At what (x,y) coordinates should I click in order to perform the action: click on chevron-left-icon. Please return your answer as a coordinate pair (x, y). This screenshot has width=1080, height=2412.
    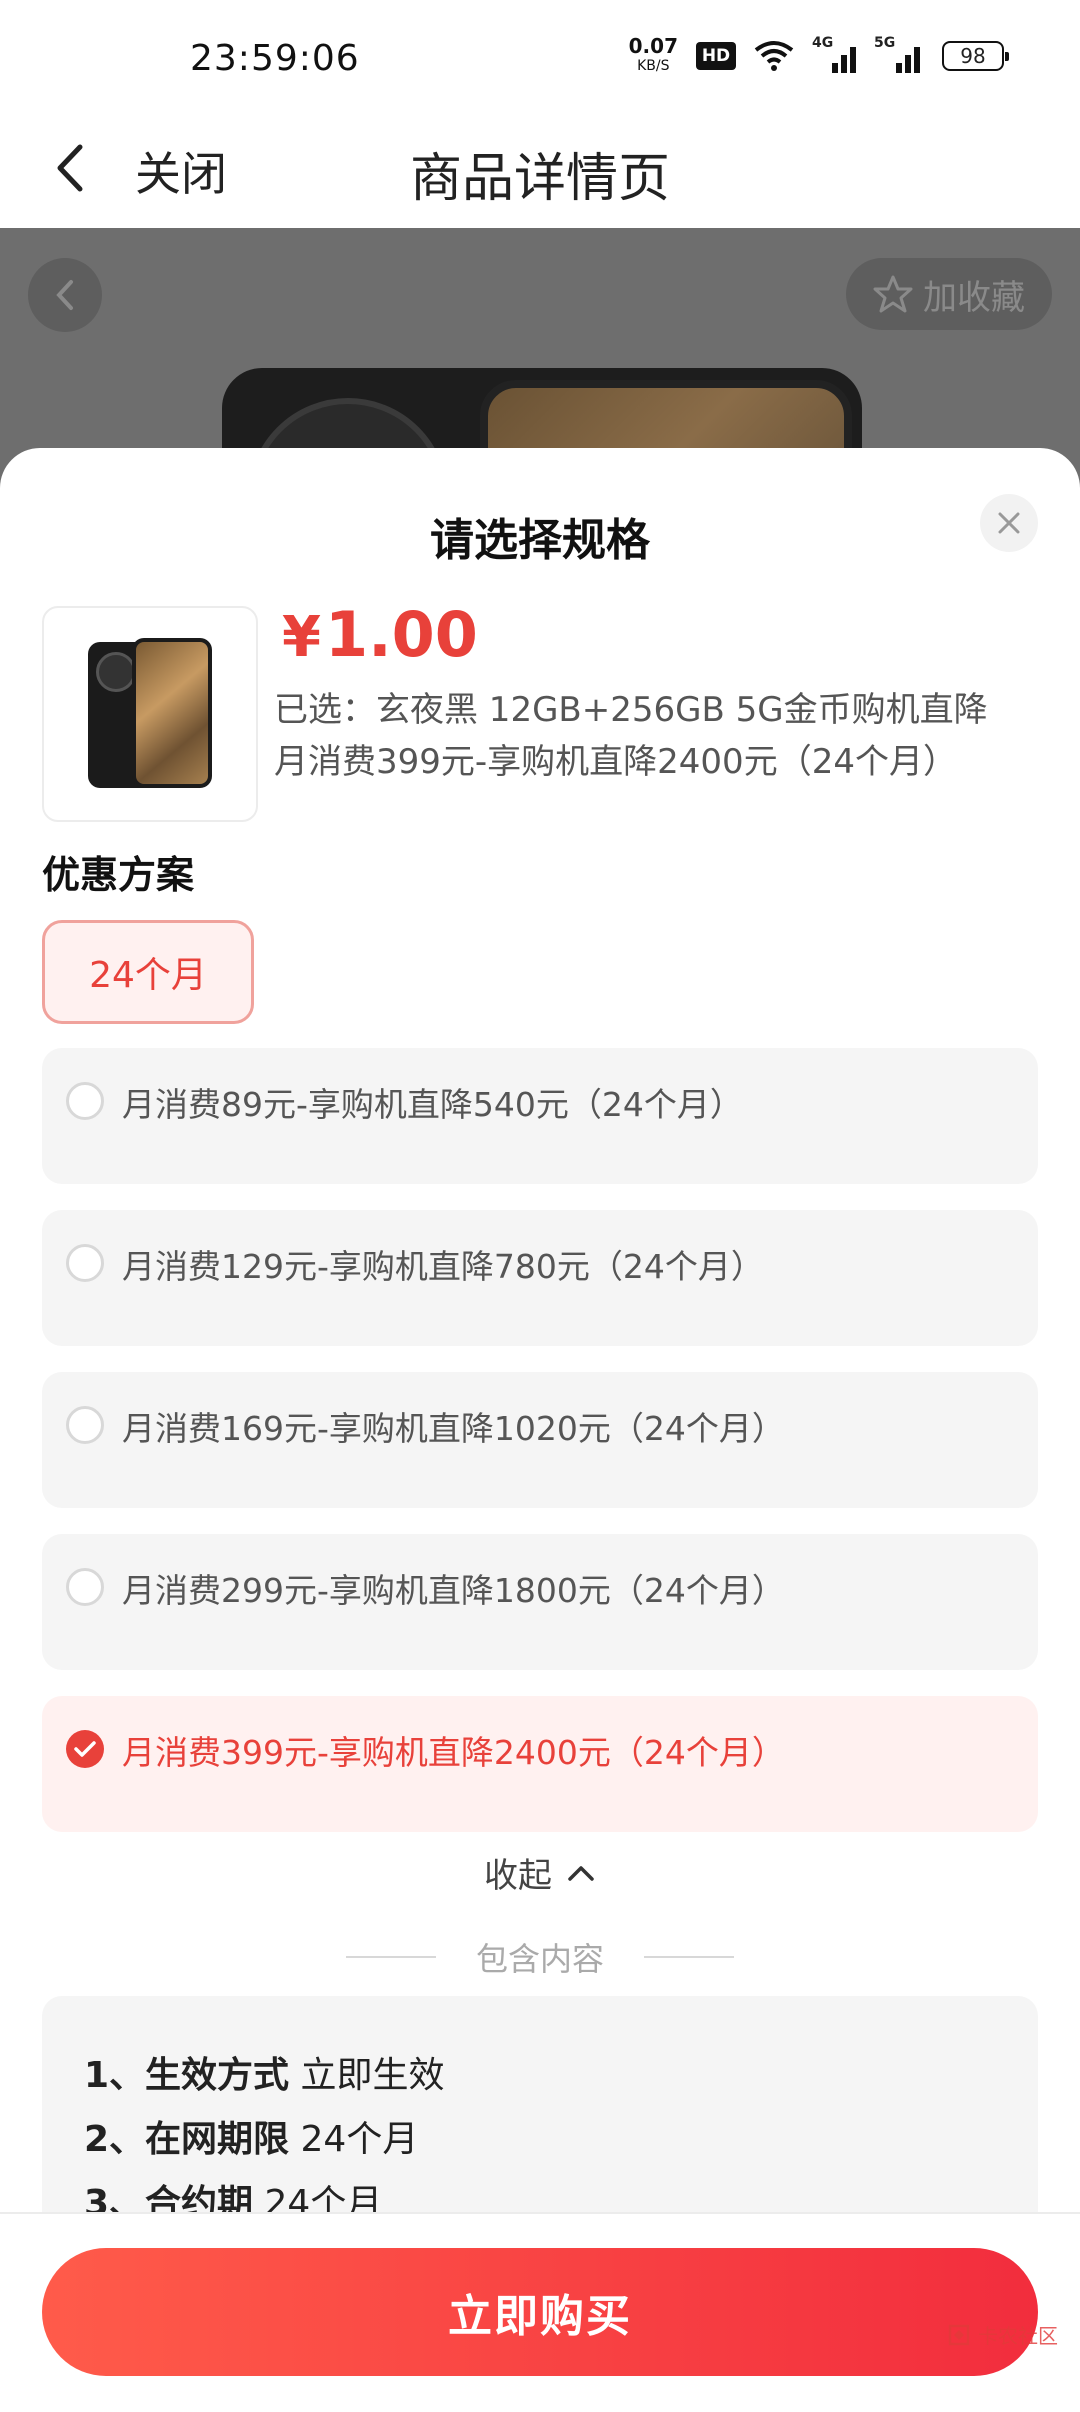
    Looking at the image, I should click on (64, 295).